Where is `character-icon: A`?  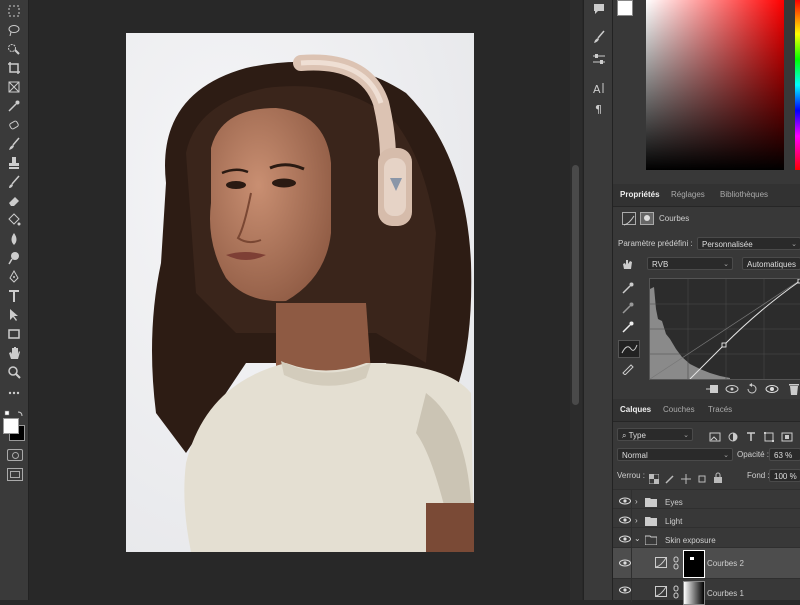 character-icon: A is located at coordinates (599, 88).